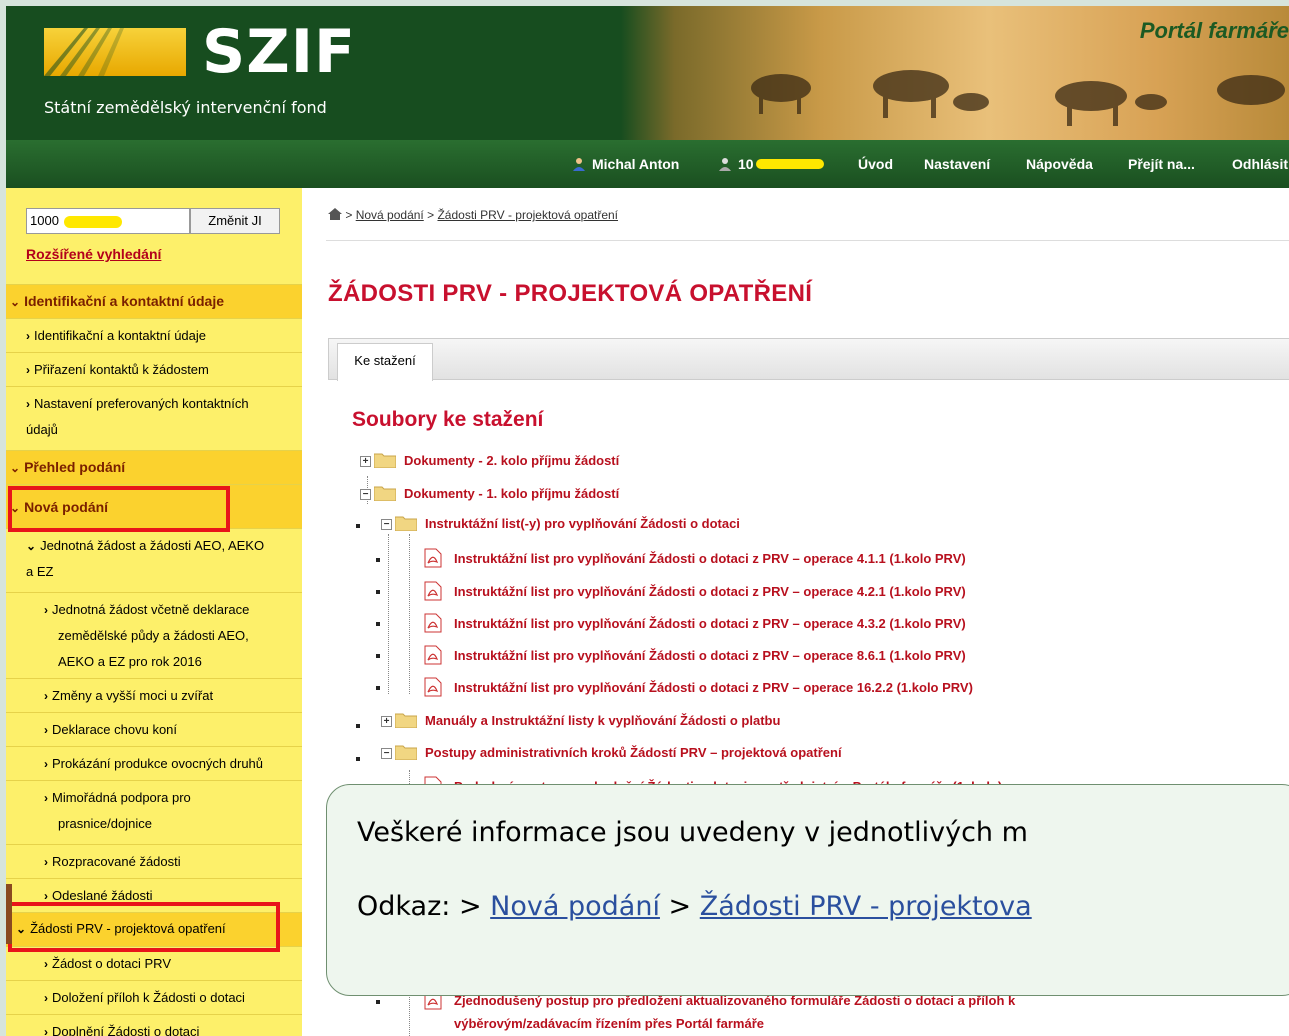 Image resolution: width=1289 pixels, height=1036 pixels. I want to click on files-heading: Soubory ke stažení, so click(448, 419).